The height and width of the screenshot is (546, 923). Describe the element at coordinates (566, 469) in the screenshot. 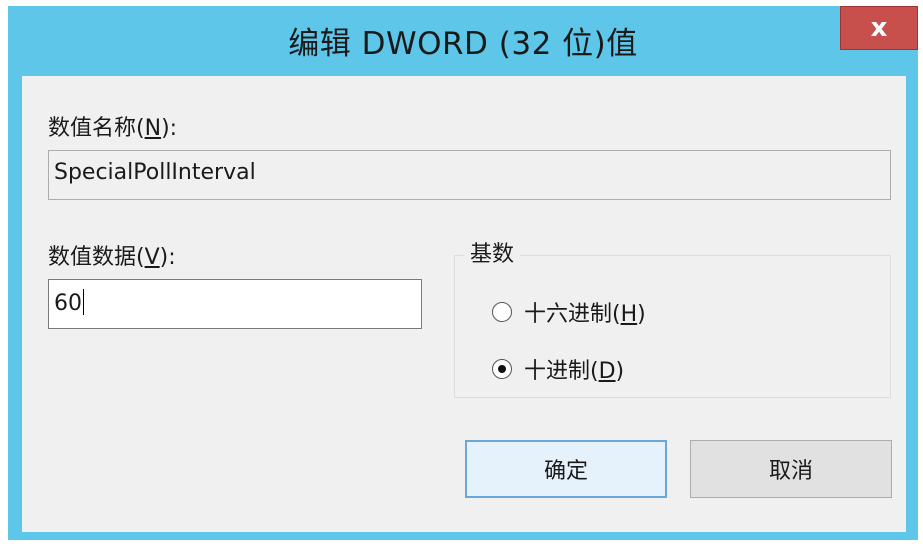

I see `ok-button: 确定` at that location.